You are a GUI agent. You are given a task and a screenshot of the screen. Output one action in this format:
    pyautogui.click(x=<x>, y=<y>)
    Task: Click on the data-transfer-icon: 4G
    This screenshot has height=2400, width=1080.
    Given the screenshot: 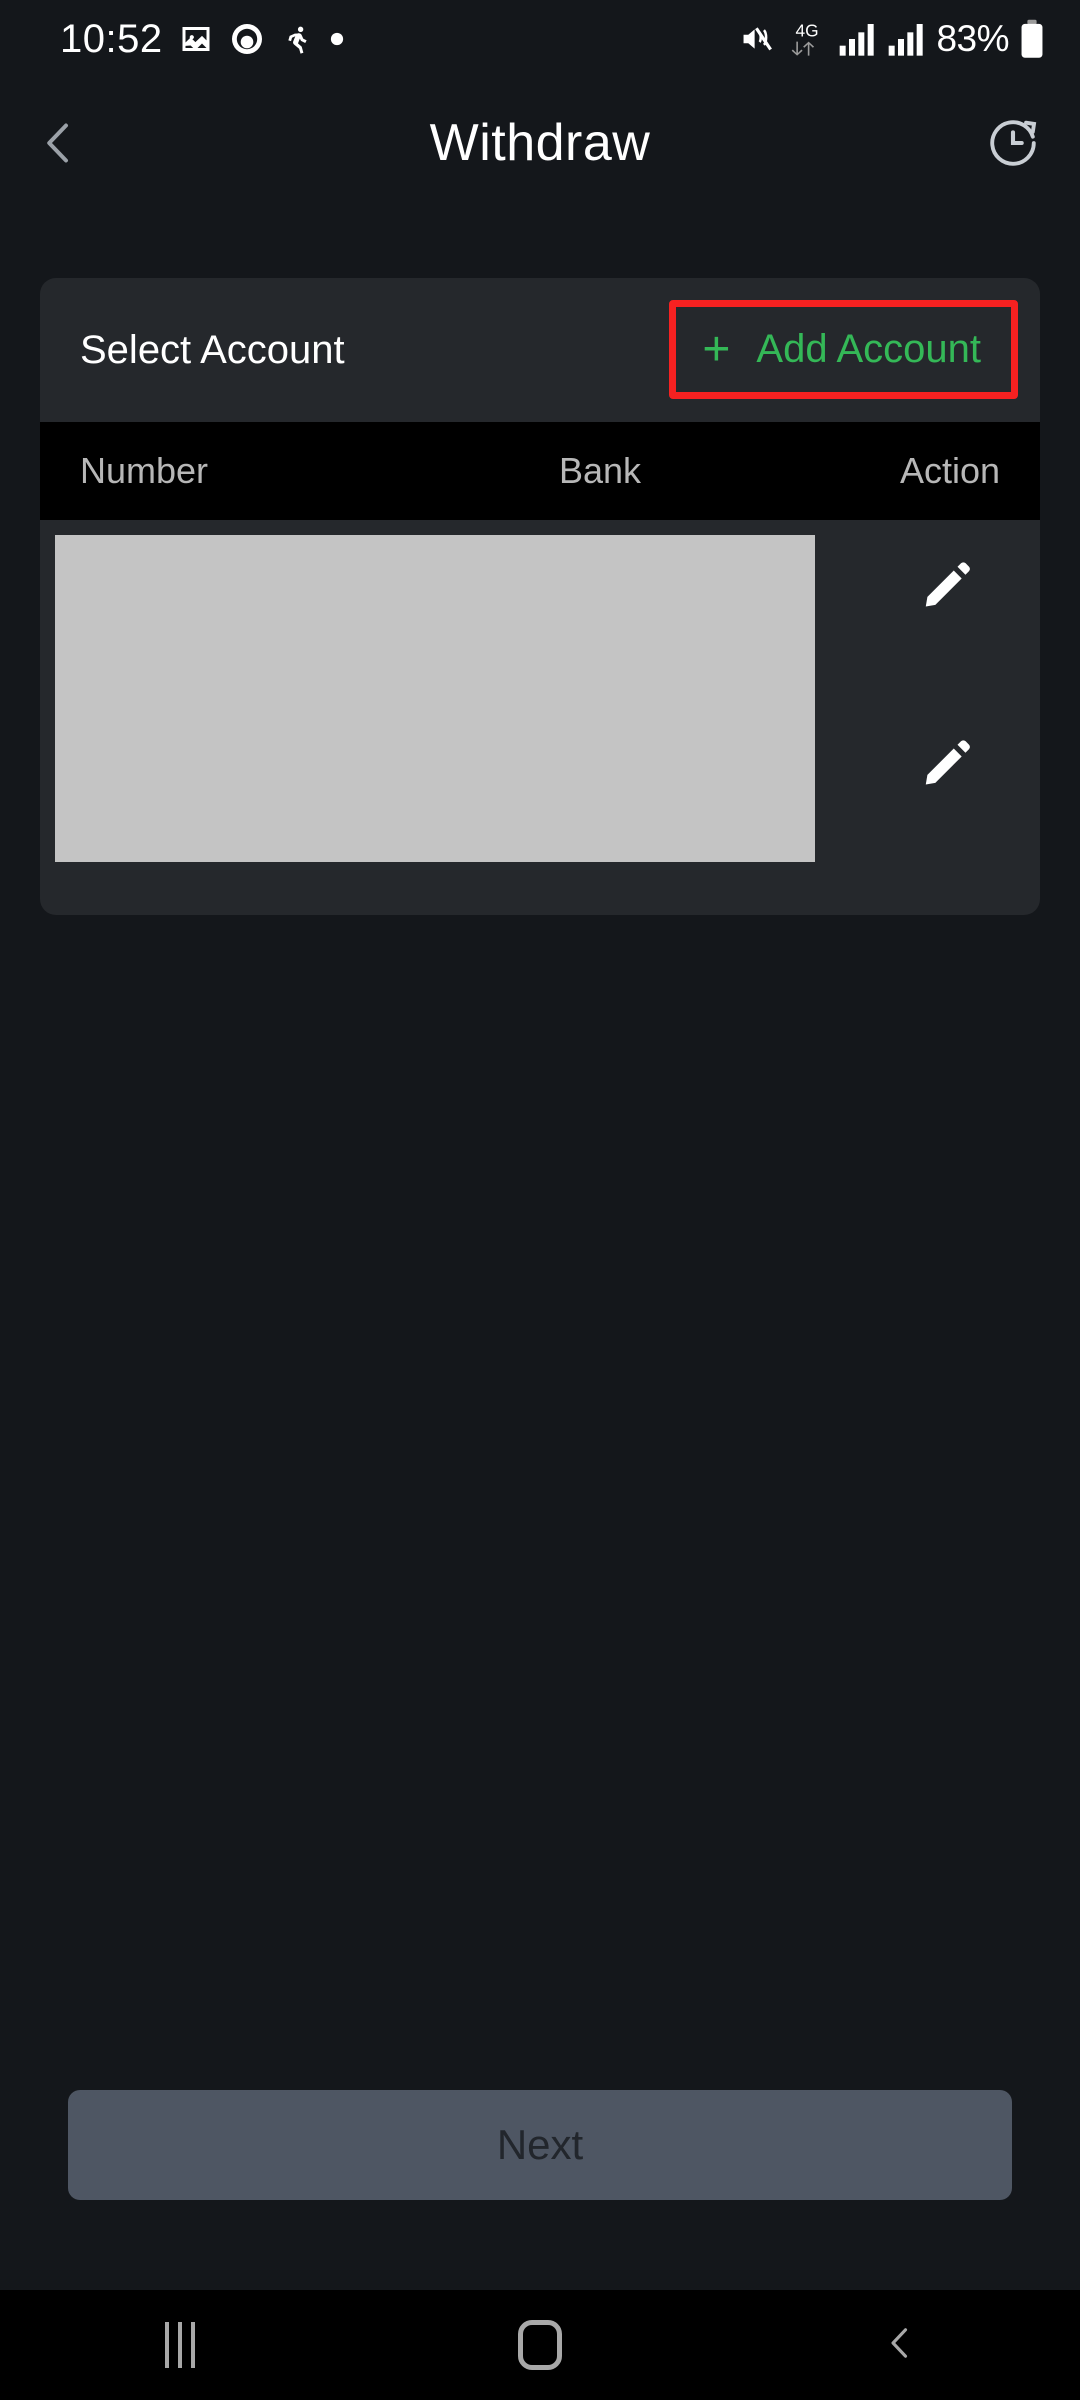 What is the action you would take?
    pyautogui.click(x=807, y=39)
    